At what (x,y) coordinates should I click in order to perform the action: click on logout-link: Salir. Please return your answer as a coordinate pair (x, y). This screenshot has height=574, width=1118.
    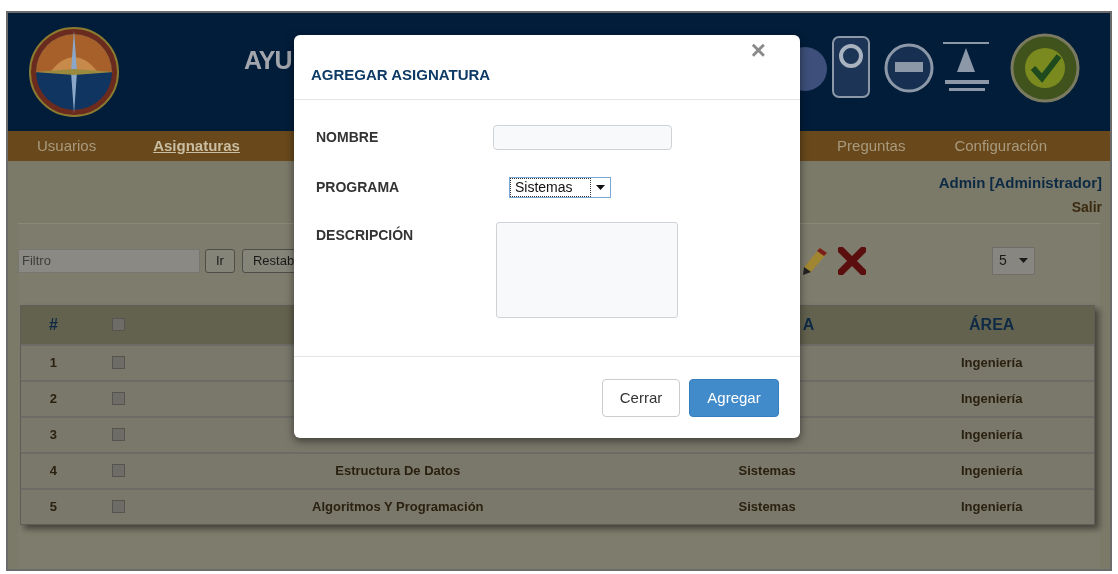
    Looking at the image, I should click on (1086, 207).